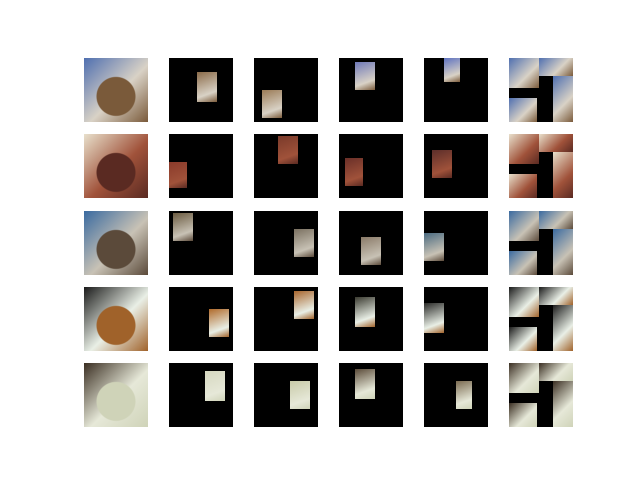 This screenshot has height=480, width=640. What do you see at coordinates (116, 319) in the screenshot?
I see `original-image-boombox-toy` at bounding box center [116, 319].